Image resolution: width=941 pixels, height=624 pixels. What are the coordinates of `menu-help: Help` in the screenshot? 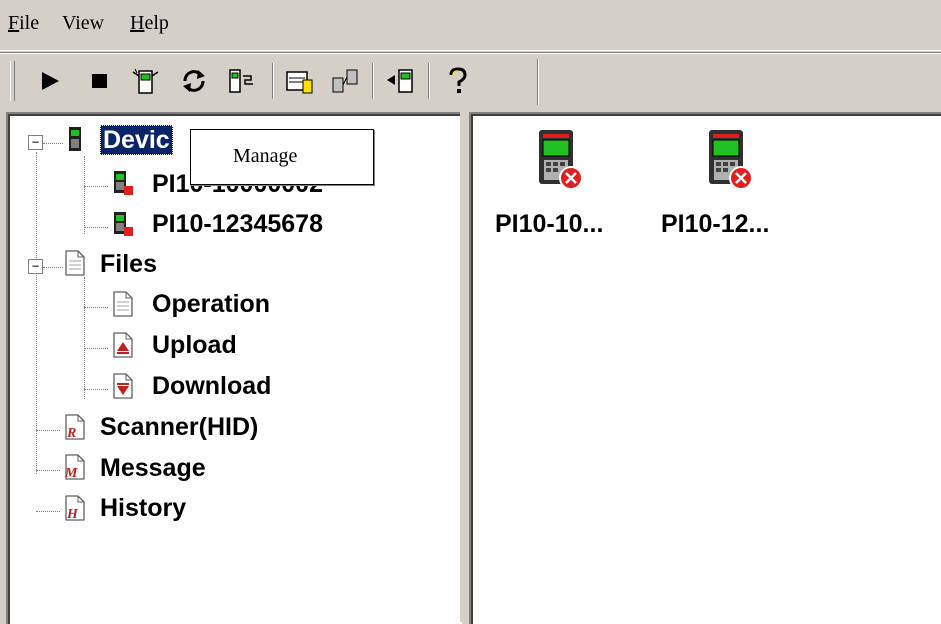 It's located at (149, 23).